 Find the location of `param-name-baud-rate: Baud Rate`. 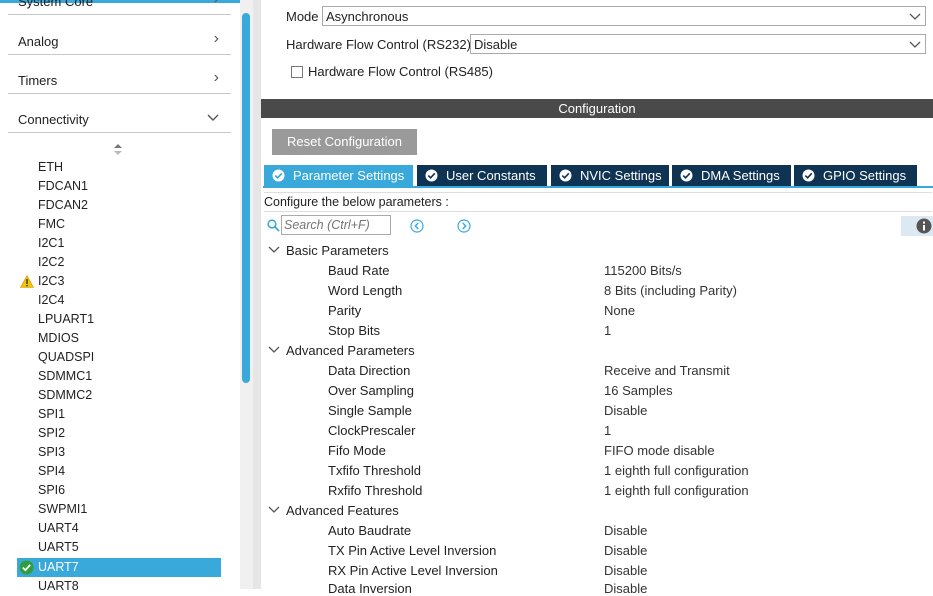

param-name-baud-rate: Baud Rate is located at coordinates (359, 270).